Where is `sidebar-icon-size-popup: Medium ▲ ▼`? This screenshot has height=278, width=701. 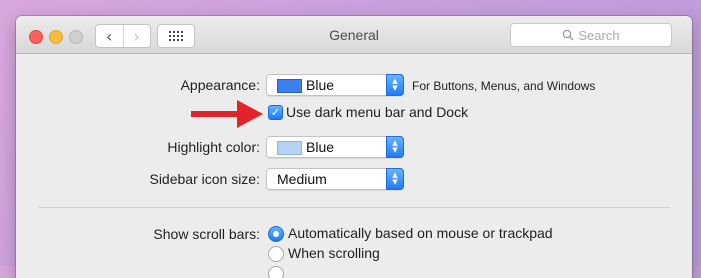 sidebar-icon-size-popup: Medium ▲ ▼ is located at coordinates (335, 179).